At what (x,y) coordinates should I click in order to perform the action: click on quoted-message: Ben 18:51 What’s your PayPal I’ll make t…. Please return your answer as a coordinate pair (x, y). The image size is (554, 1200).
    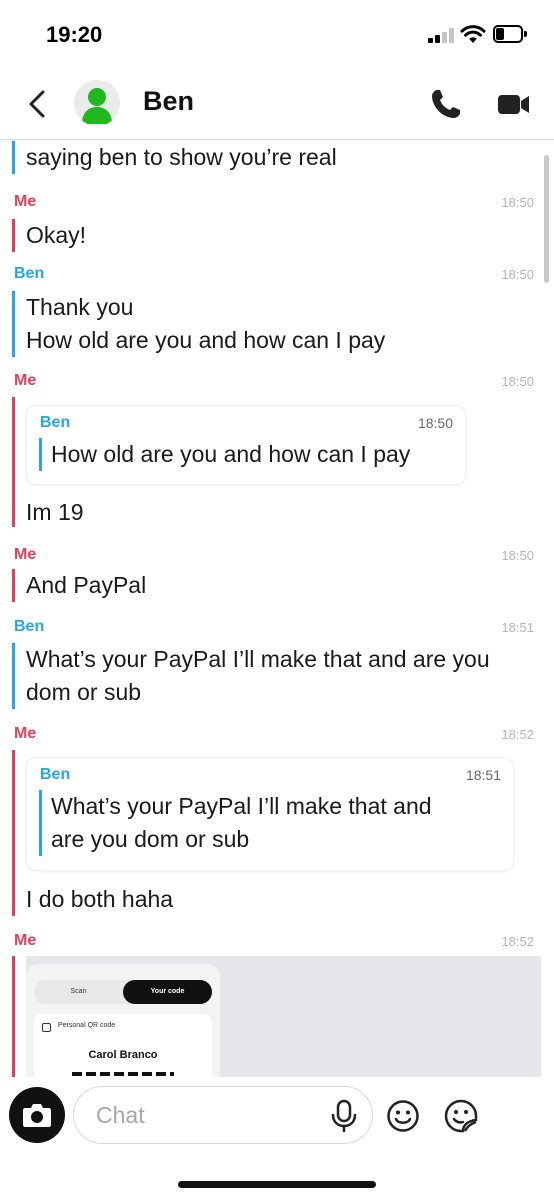
    Looking at the image, I should click on (270, 814).